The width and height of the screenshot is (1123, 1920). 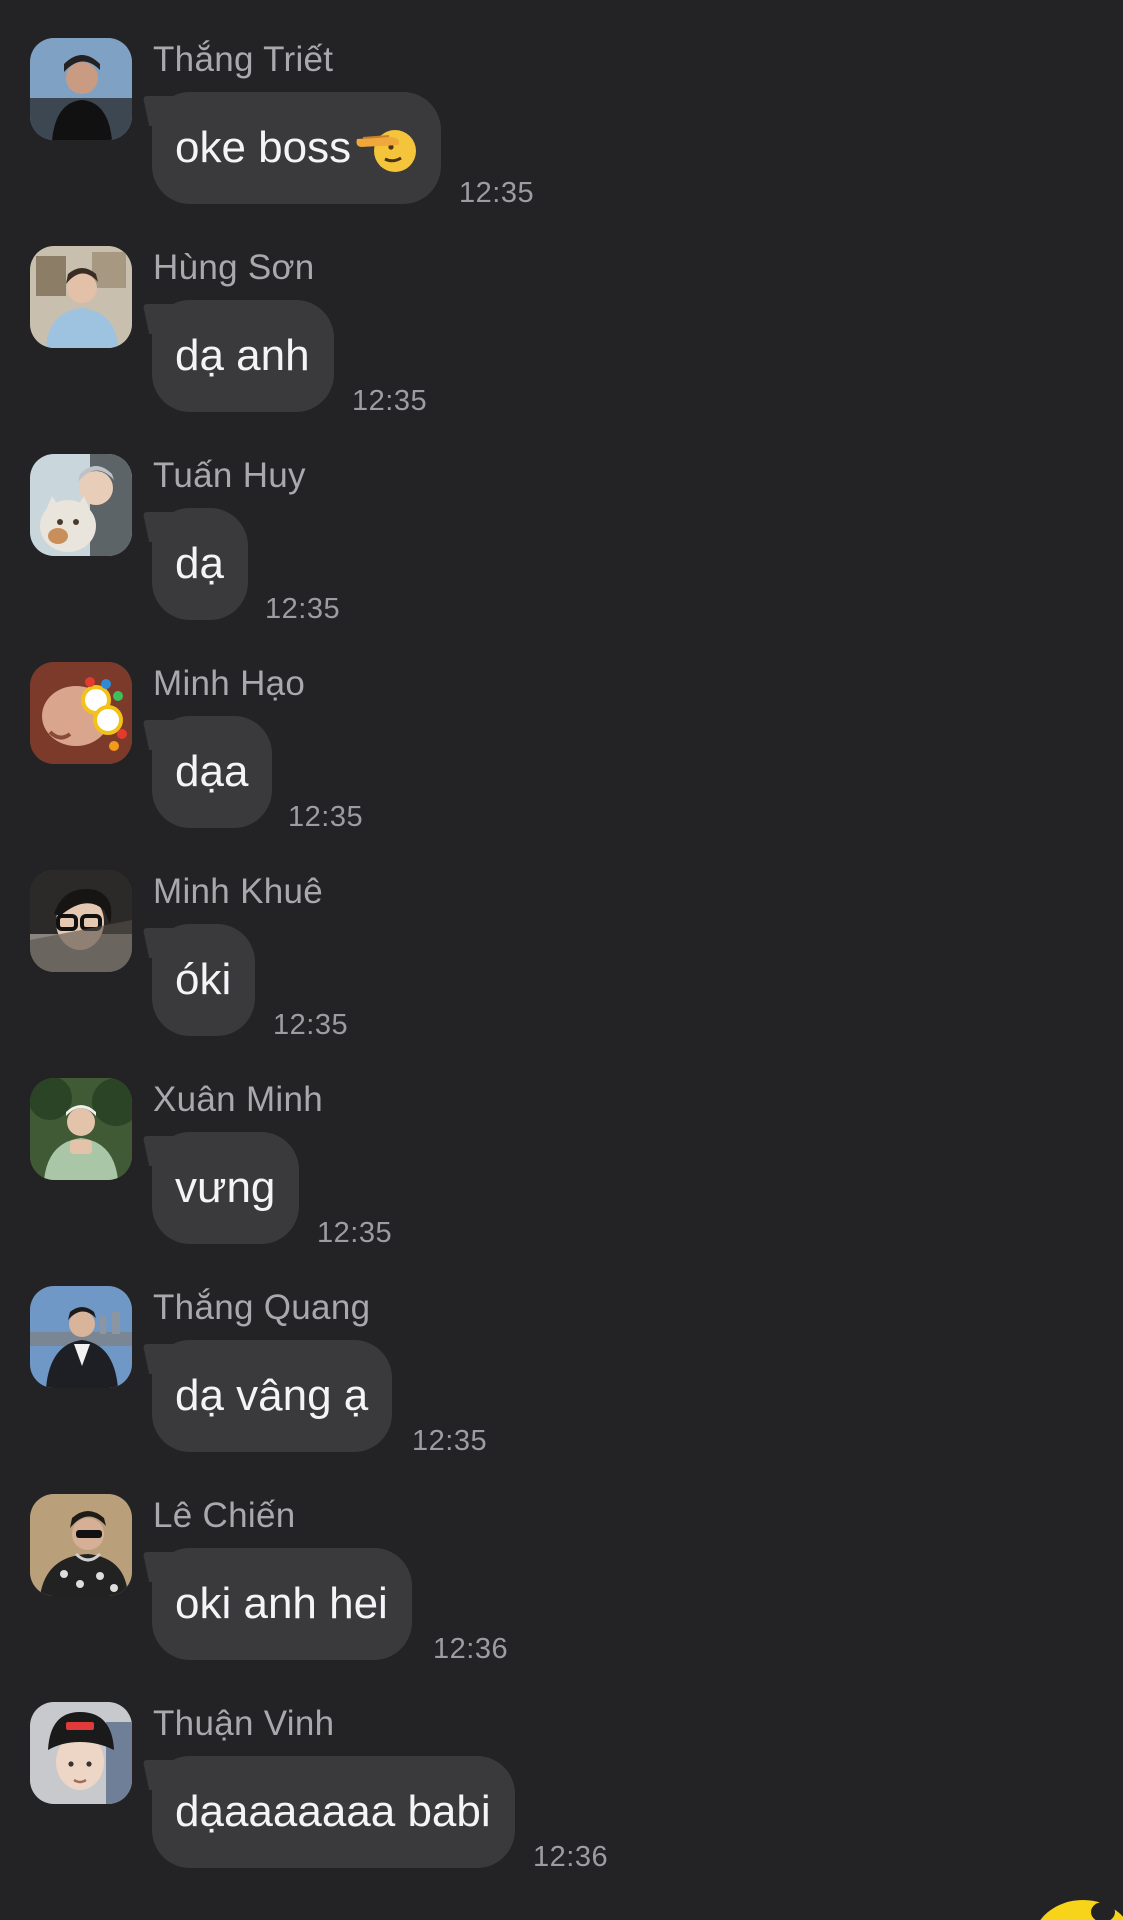 I want to click on message-bubble: dạ, so click(x=200, y=564).